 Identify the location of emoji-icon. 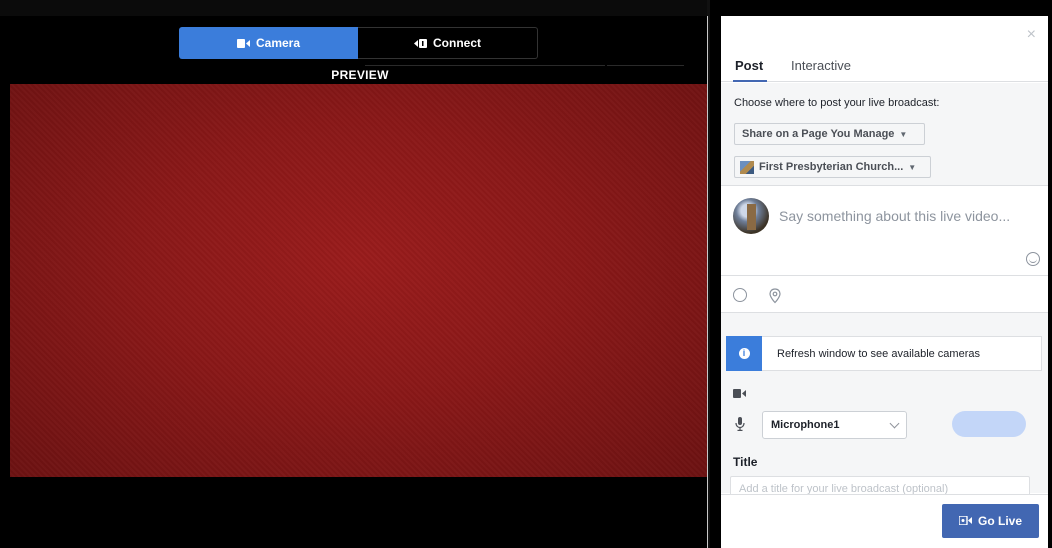
(1033, 259).